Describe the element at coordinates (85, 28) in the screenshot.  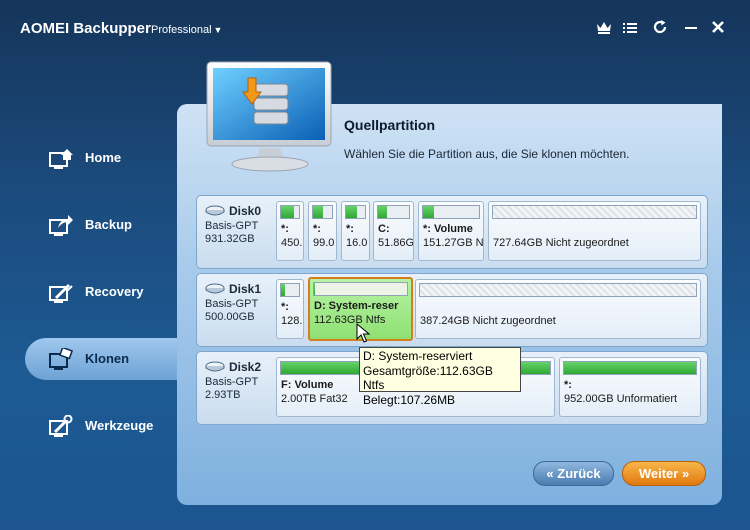
I see `app-title: AOMEI Backupper` at that location.